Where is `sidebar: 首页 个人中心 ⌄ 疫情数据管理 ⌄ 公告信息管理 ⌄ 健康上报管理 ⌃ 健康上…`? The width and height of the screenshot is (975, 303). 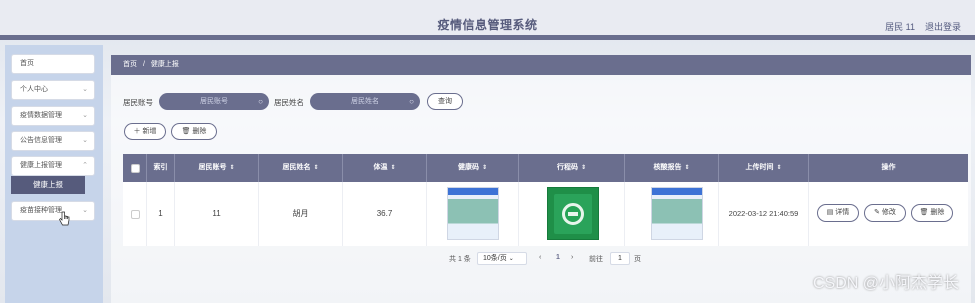
sidebar: 首页 个人中心 ⌄ 疫情数据管理 ⌄ 公告信息管理 ⌄ 健康上报管理 ⌃ 健康上… is located at coordinates (54, 174).